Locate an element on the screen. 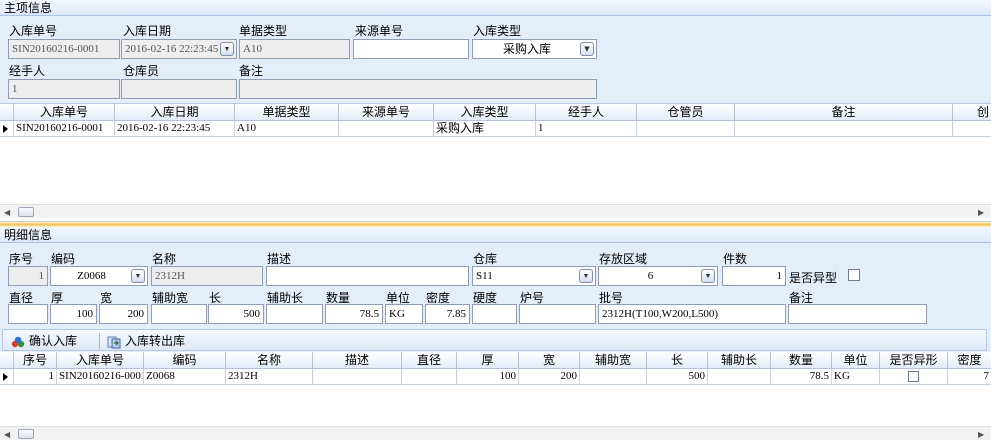  column-header: 单位 is located at coordinates (856, 360).